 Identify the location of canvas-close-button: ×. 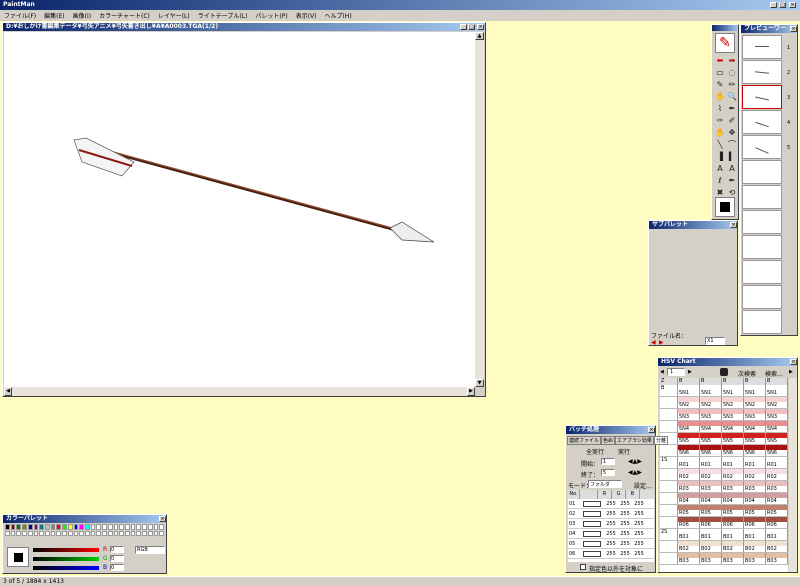
(480, 27).